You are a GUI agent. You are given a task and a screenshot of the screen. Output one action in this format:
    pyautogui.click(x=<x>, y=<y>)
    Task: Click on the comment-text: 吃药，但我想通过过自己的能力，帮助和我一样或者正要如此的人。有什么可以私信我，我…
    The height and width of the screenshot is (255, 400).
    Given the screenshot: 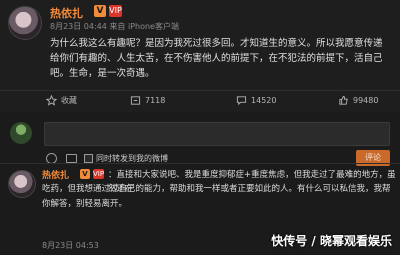 What is the action you would take?
    pyautogui.click(x=216, y=196)
    